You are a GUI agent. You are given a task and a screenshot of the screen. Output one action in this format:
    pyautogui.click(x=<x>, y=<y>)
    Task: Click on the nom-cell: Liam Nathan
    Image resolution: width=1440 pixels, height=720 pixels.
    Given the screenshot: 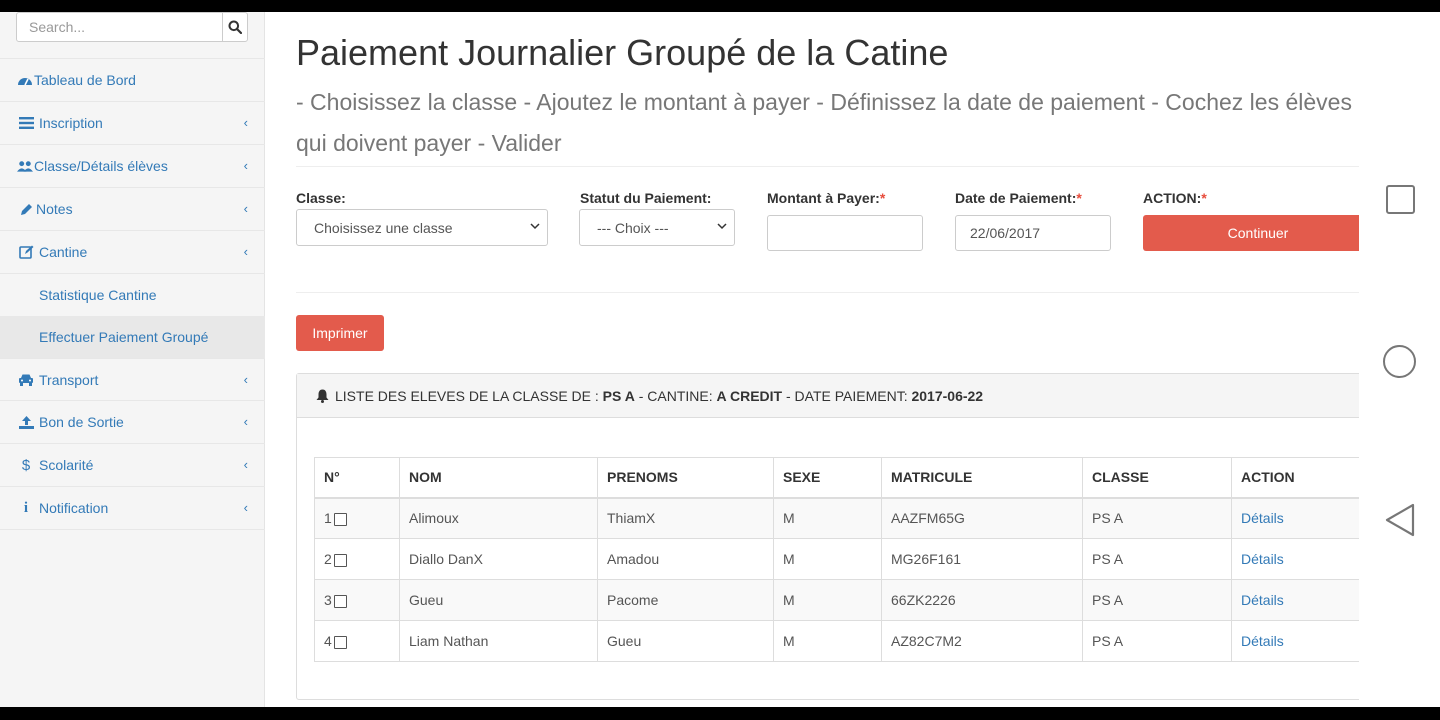 What is the action you would take?
    pyautogui.click(x=498, y=641)
    